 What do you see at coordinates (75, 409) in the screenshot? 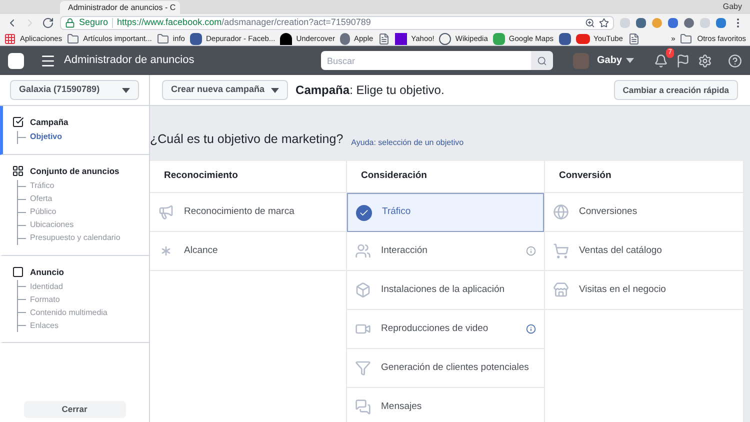
I see `close-button: Cerrar` at bounding box center [75, 409].